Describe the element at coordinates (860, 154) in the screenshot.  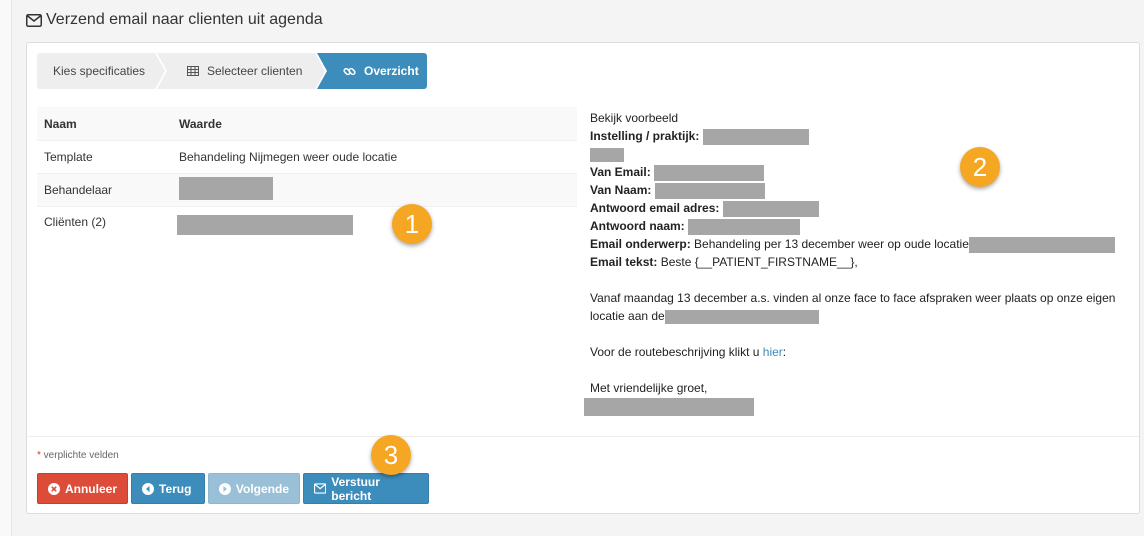
I see `preview-institution-cont` at that location.